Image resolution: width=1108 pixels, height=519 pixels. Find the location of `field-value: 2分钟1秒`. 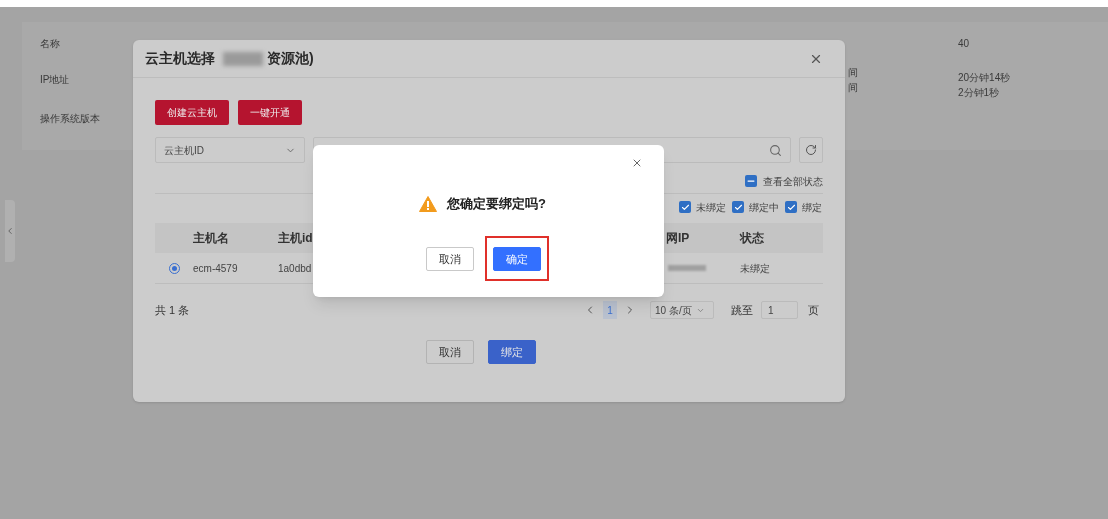

field-value: 2分钟1秒 is located at coordinates (979, 93).